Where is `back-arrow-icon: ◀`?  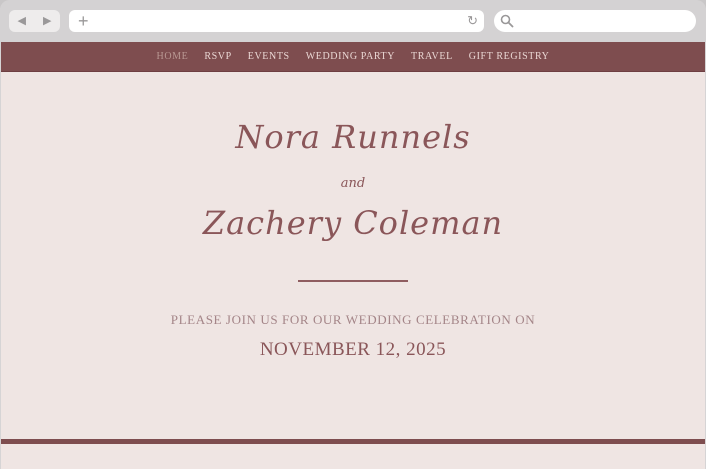 back-arrow-icon: ◀ is located at coordinates (22, 21).